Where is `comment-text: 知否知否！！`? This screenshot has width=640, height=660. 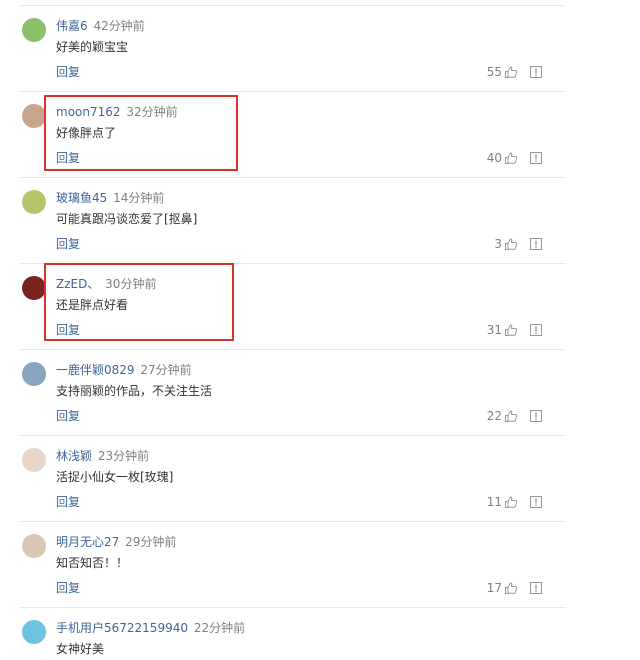
comment-text: 知否知否！！ is located at coordinates (92, 563).